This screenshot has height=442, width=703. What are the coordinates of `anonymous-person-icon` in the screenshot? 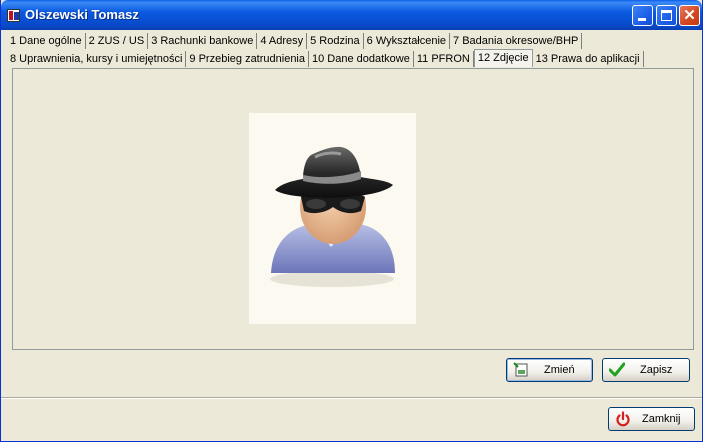 It's located at (332, 216).